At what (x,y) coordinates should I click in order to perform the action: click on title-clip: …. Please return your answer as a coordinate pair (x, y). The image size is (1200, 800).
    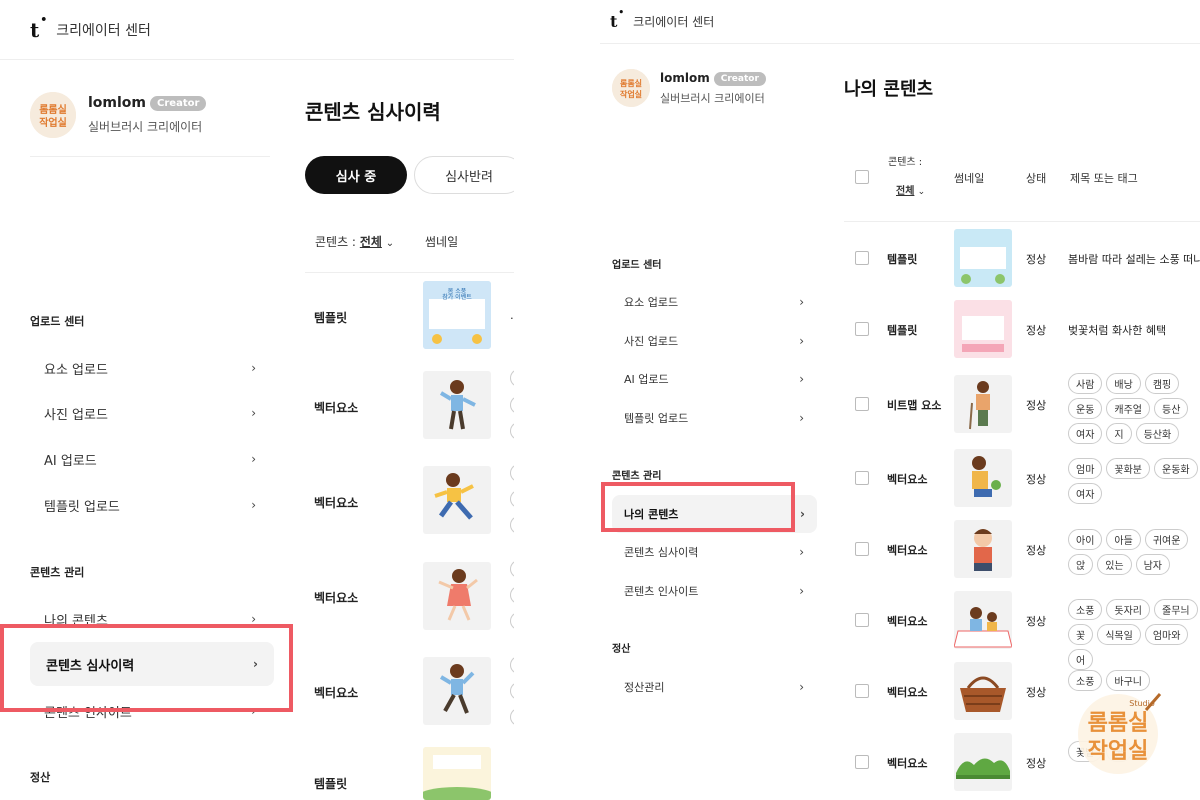
    Looking at the image, I should click on (512, 315).